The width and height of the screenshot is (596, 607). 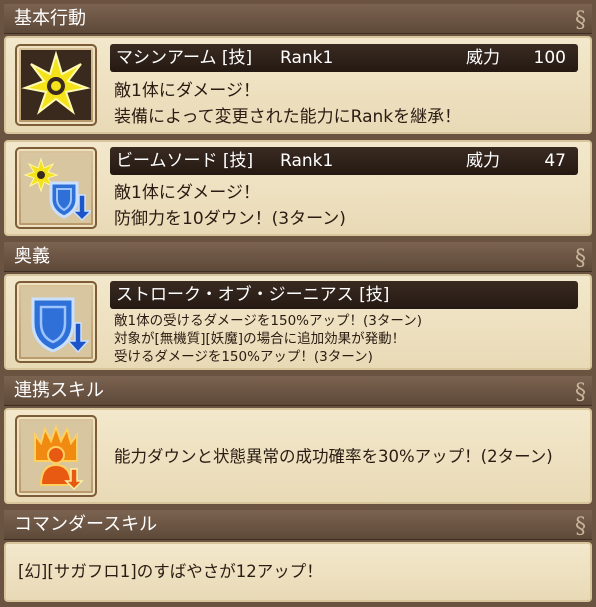 What do you see at coordinates (298, 257) in the screenshot?
I see `section-header-ougi: 奥義 §` at bounding box center [298, 257].